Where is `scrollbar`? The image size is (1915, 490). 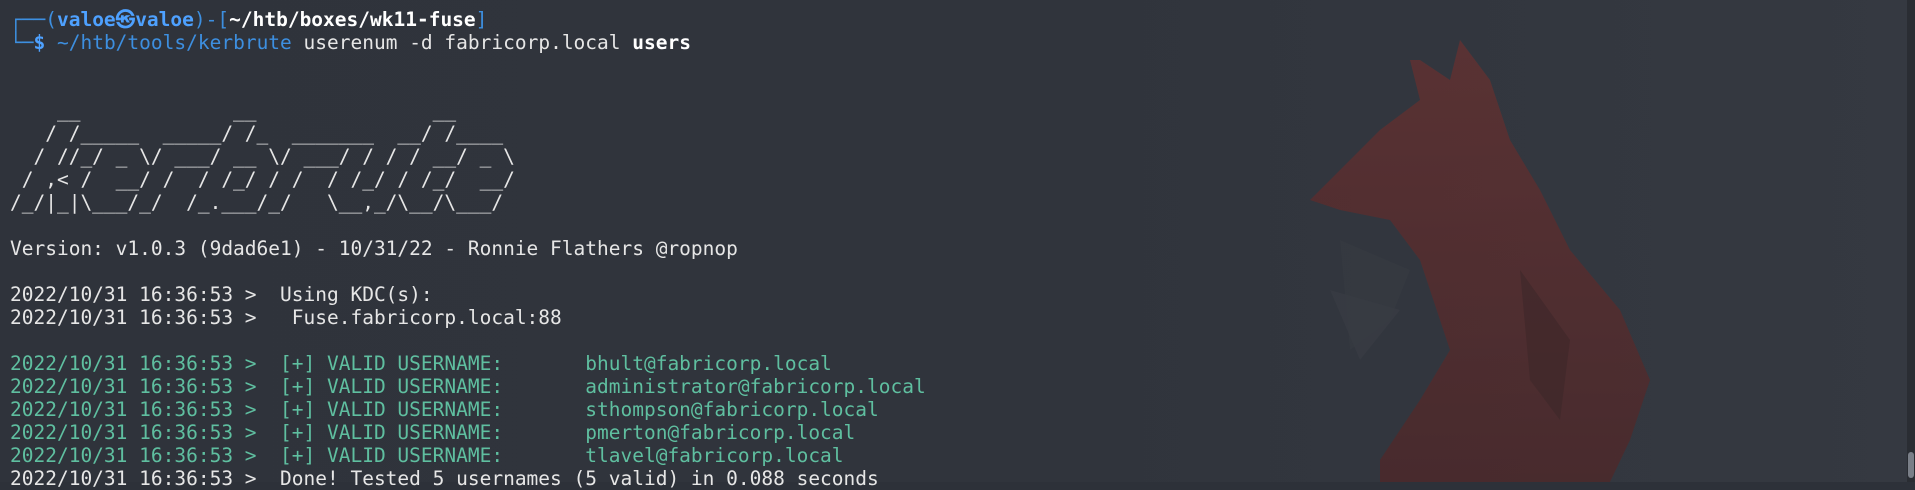
scrollbar is located at coordinates (1911, 241).